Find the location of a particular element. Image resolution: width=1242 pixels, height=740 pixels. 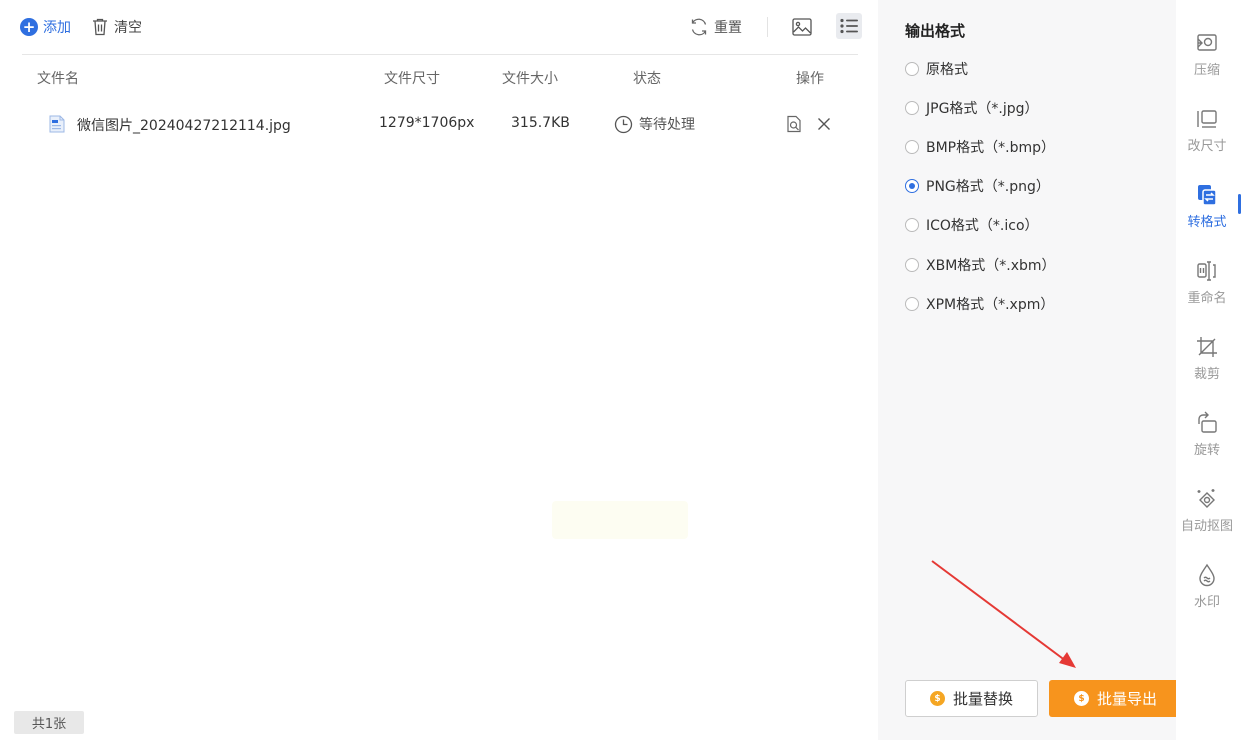

nav-label: 裁剪 is located at coordinates (1206, 374).